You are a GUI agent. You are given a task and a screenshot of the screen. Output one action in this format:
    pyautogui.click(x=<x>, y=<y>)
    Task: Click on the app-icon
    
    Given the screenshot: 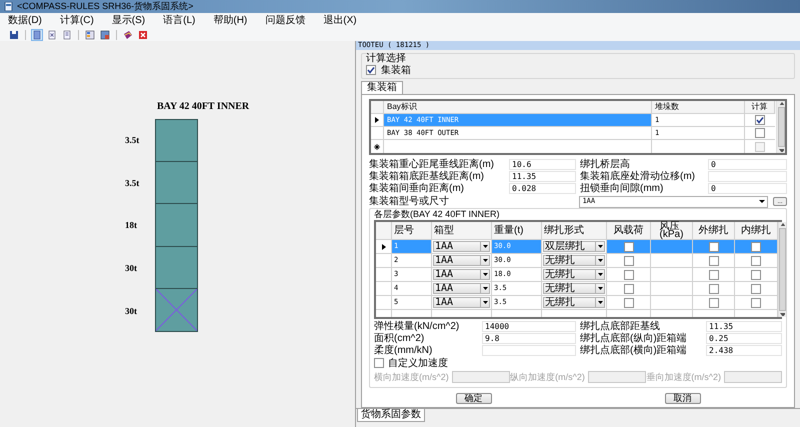 What is the action you would take?
    pyautogui.click(x=8, y=6)
    